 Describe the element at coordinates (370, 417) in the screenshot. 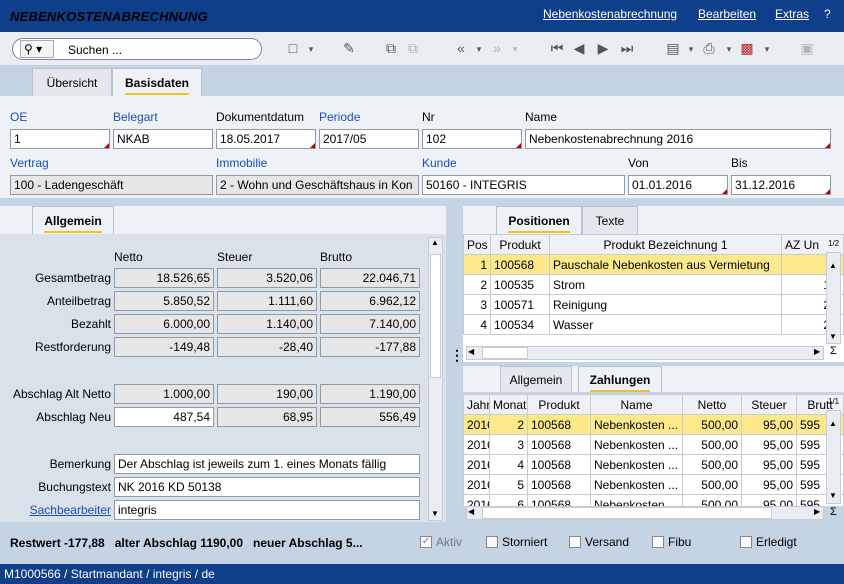

I see `amount-brutto-field: 556,49` at that location.